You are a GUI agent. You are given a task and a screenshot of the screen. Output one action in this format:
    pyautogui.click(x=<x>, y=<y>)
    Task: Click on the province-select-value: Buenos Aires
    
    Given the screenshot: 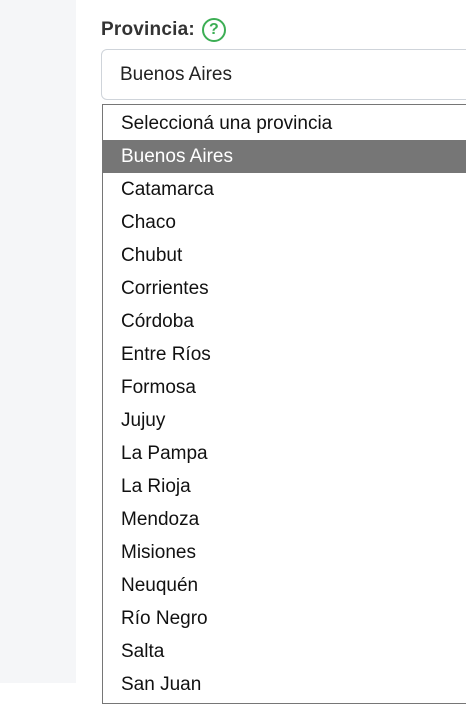 What is the action you would take?
    pyautogui.click(x=176, y=74)
    